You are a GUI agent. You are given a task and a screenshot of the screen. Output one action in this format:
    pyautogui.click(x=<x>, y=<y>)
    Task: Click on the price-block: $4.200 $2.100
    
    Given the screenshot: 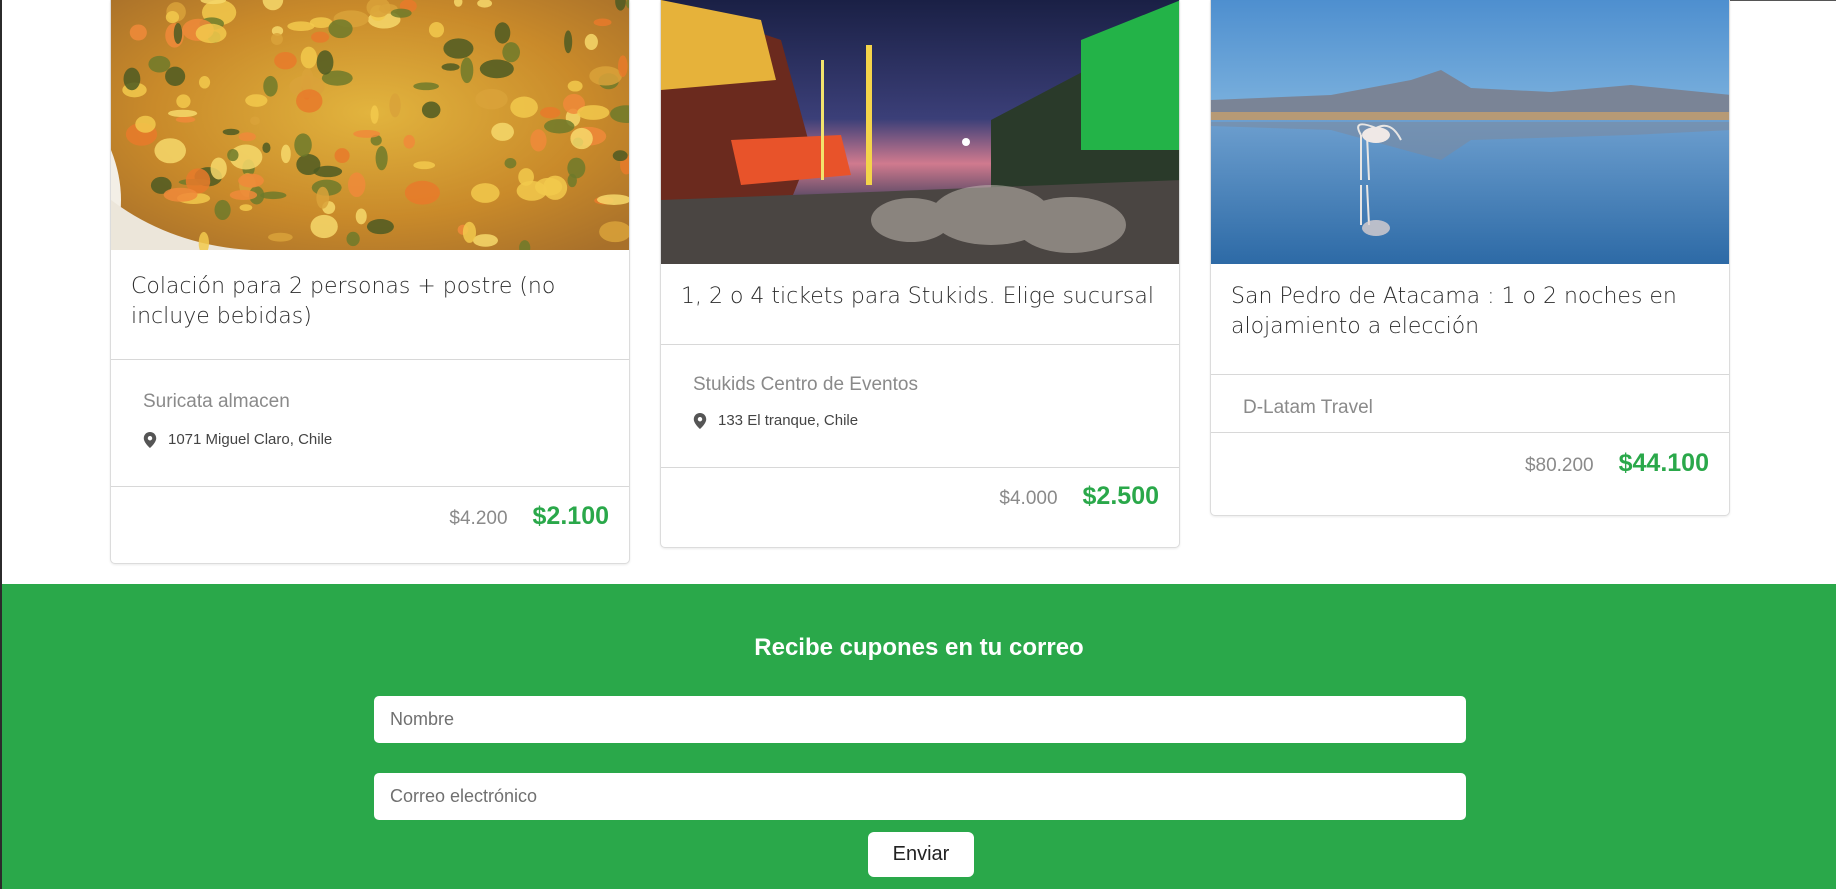 What is the action you would take?
    pyautogui.click(x=370, y=516)
    